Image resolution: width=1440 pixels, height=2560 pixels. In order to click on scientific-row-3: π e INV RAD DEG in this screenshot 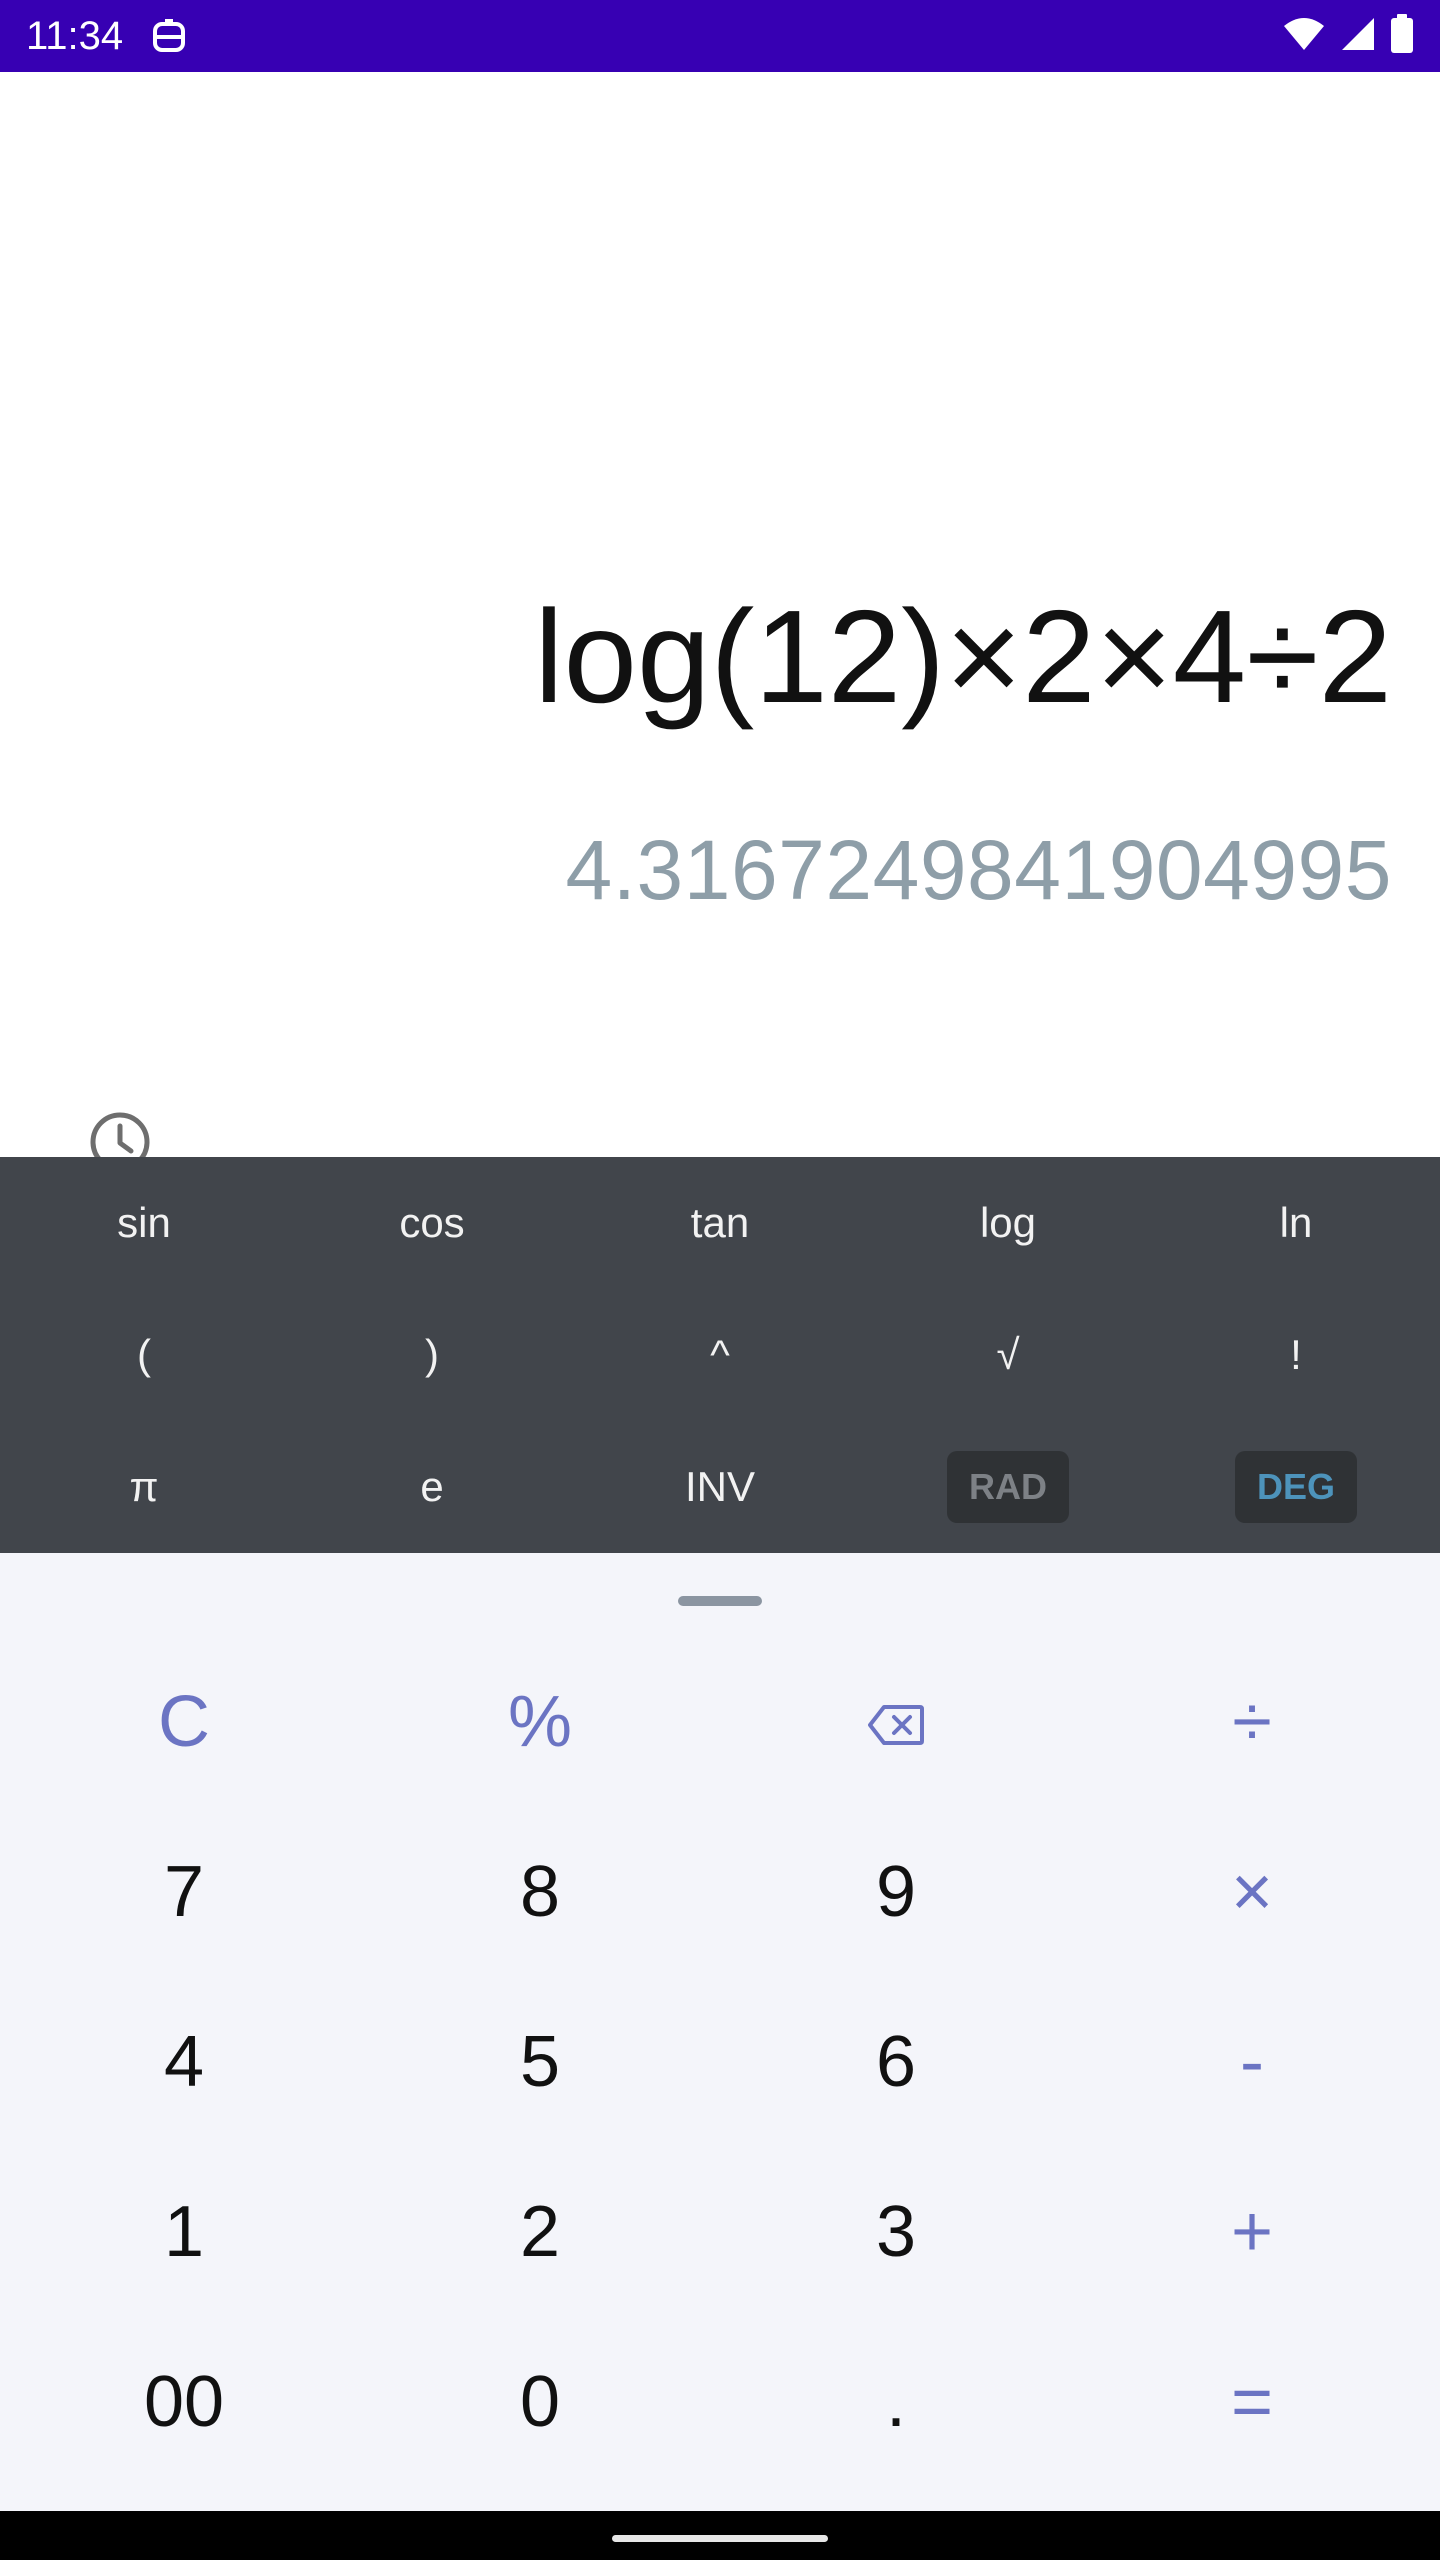, I will do `click(720, 1487)`.